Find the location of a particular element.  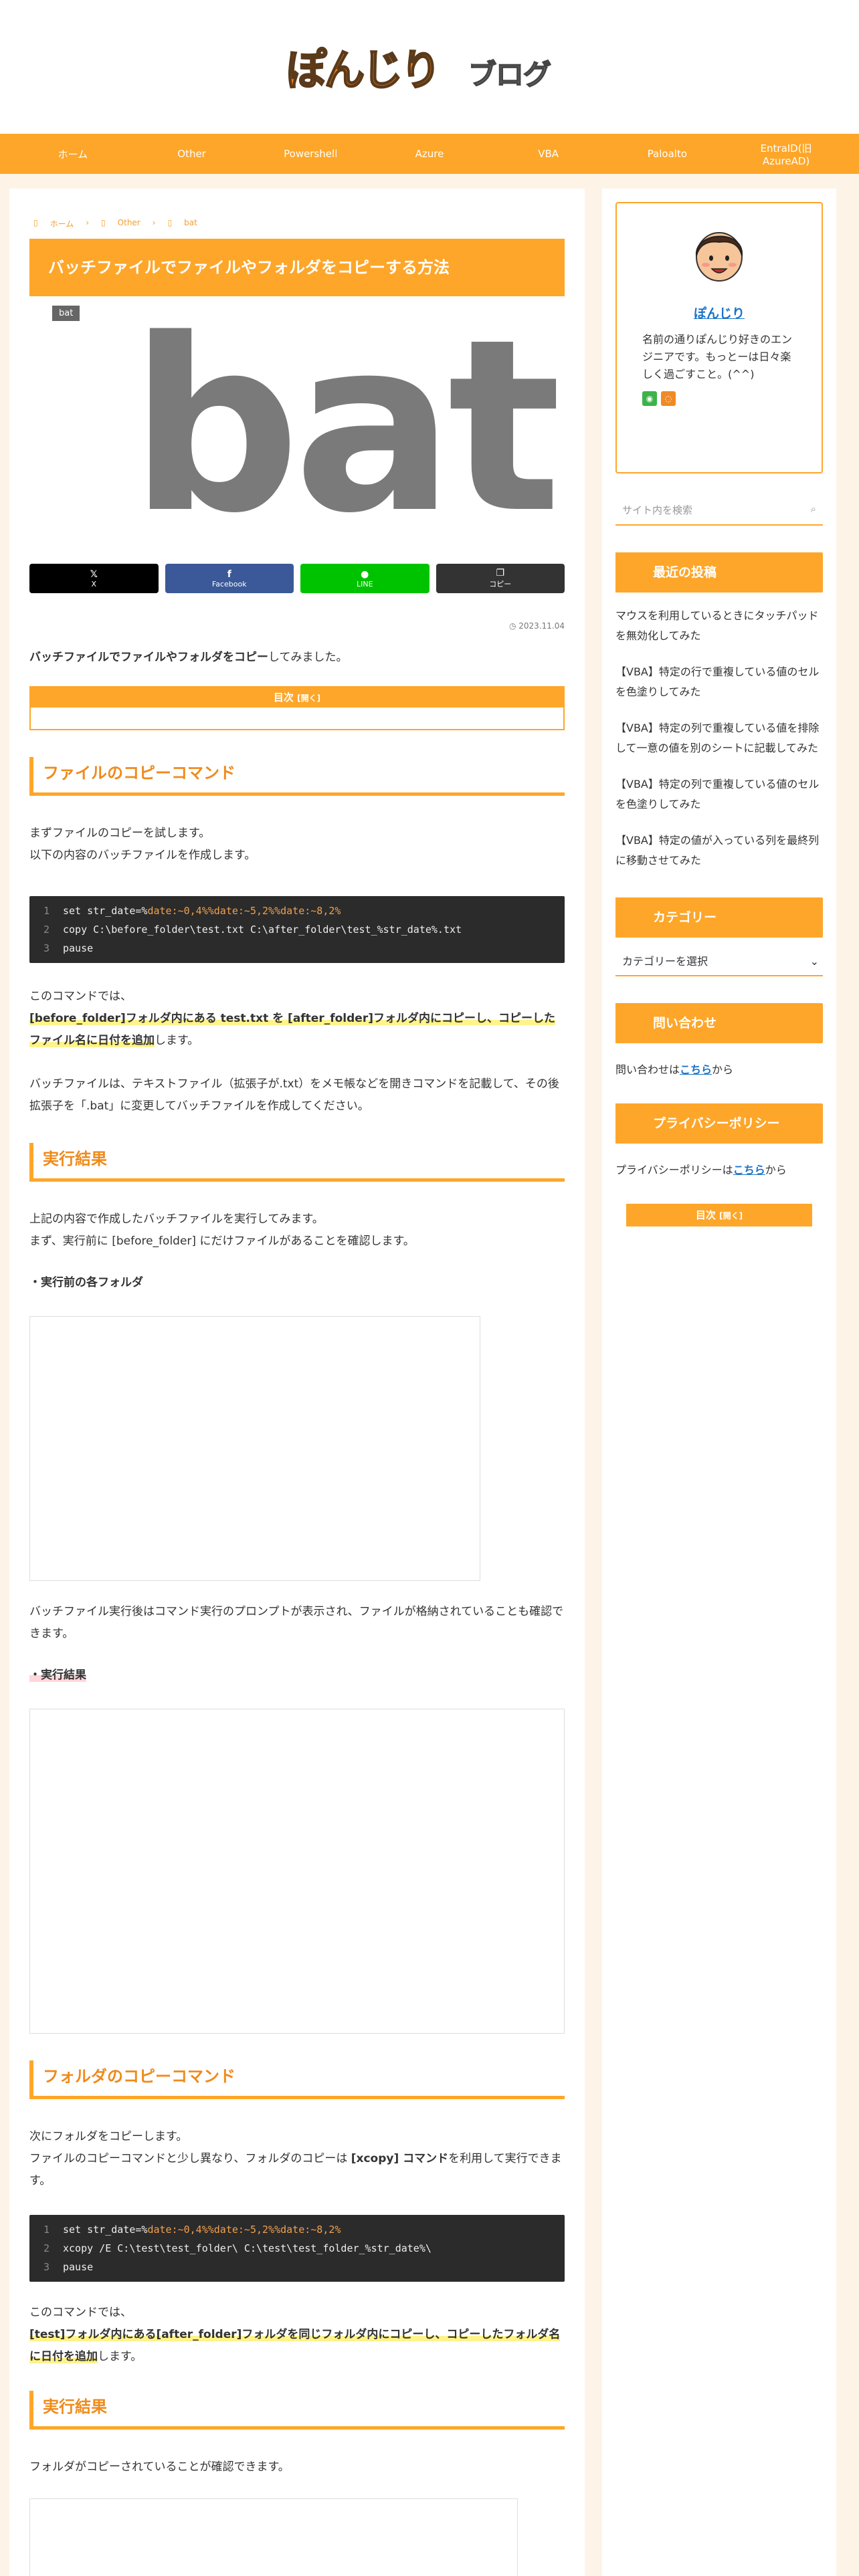

sub-heading: ・実行結果 is located at coordinates (57, 1674).